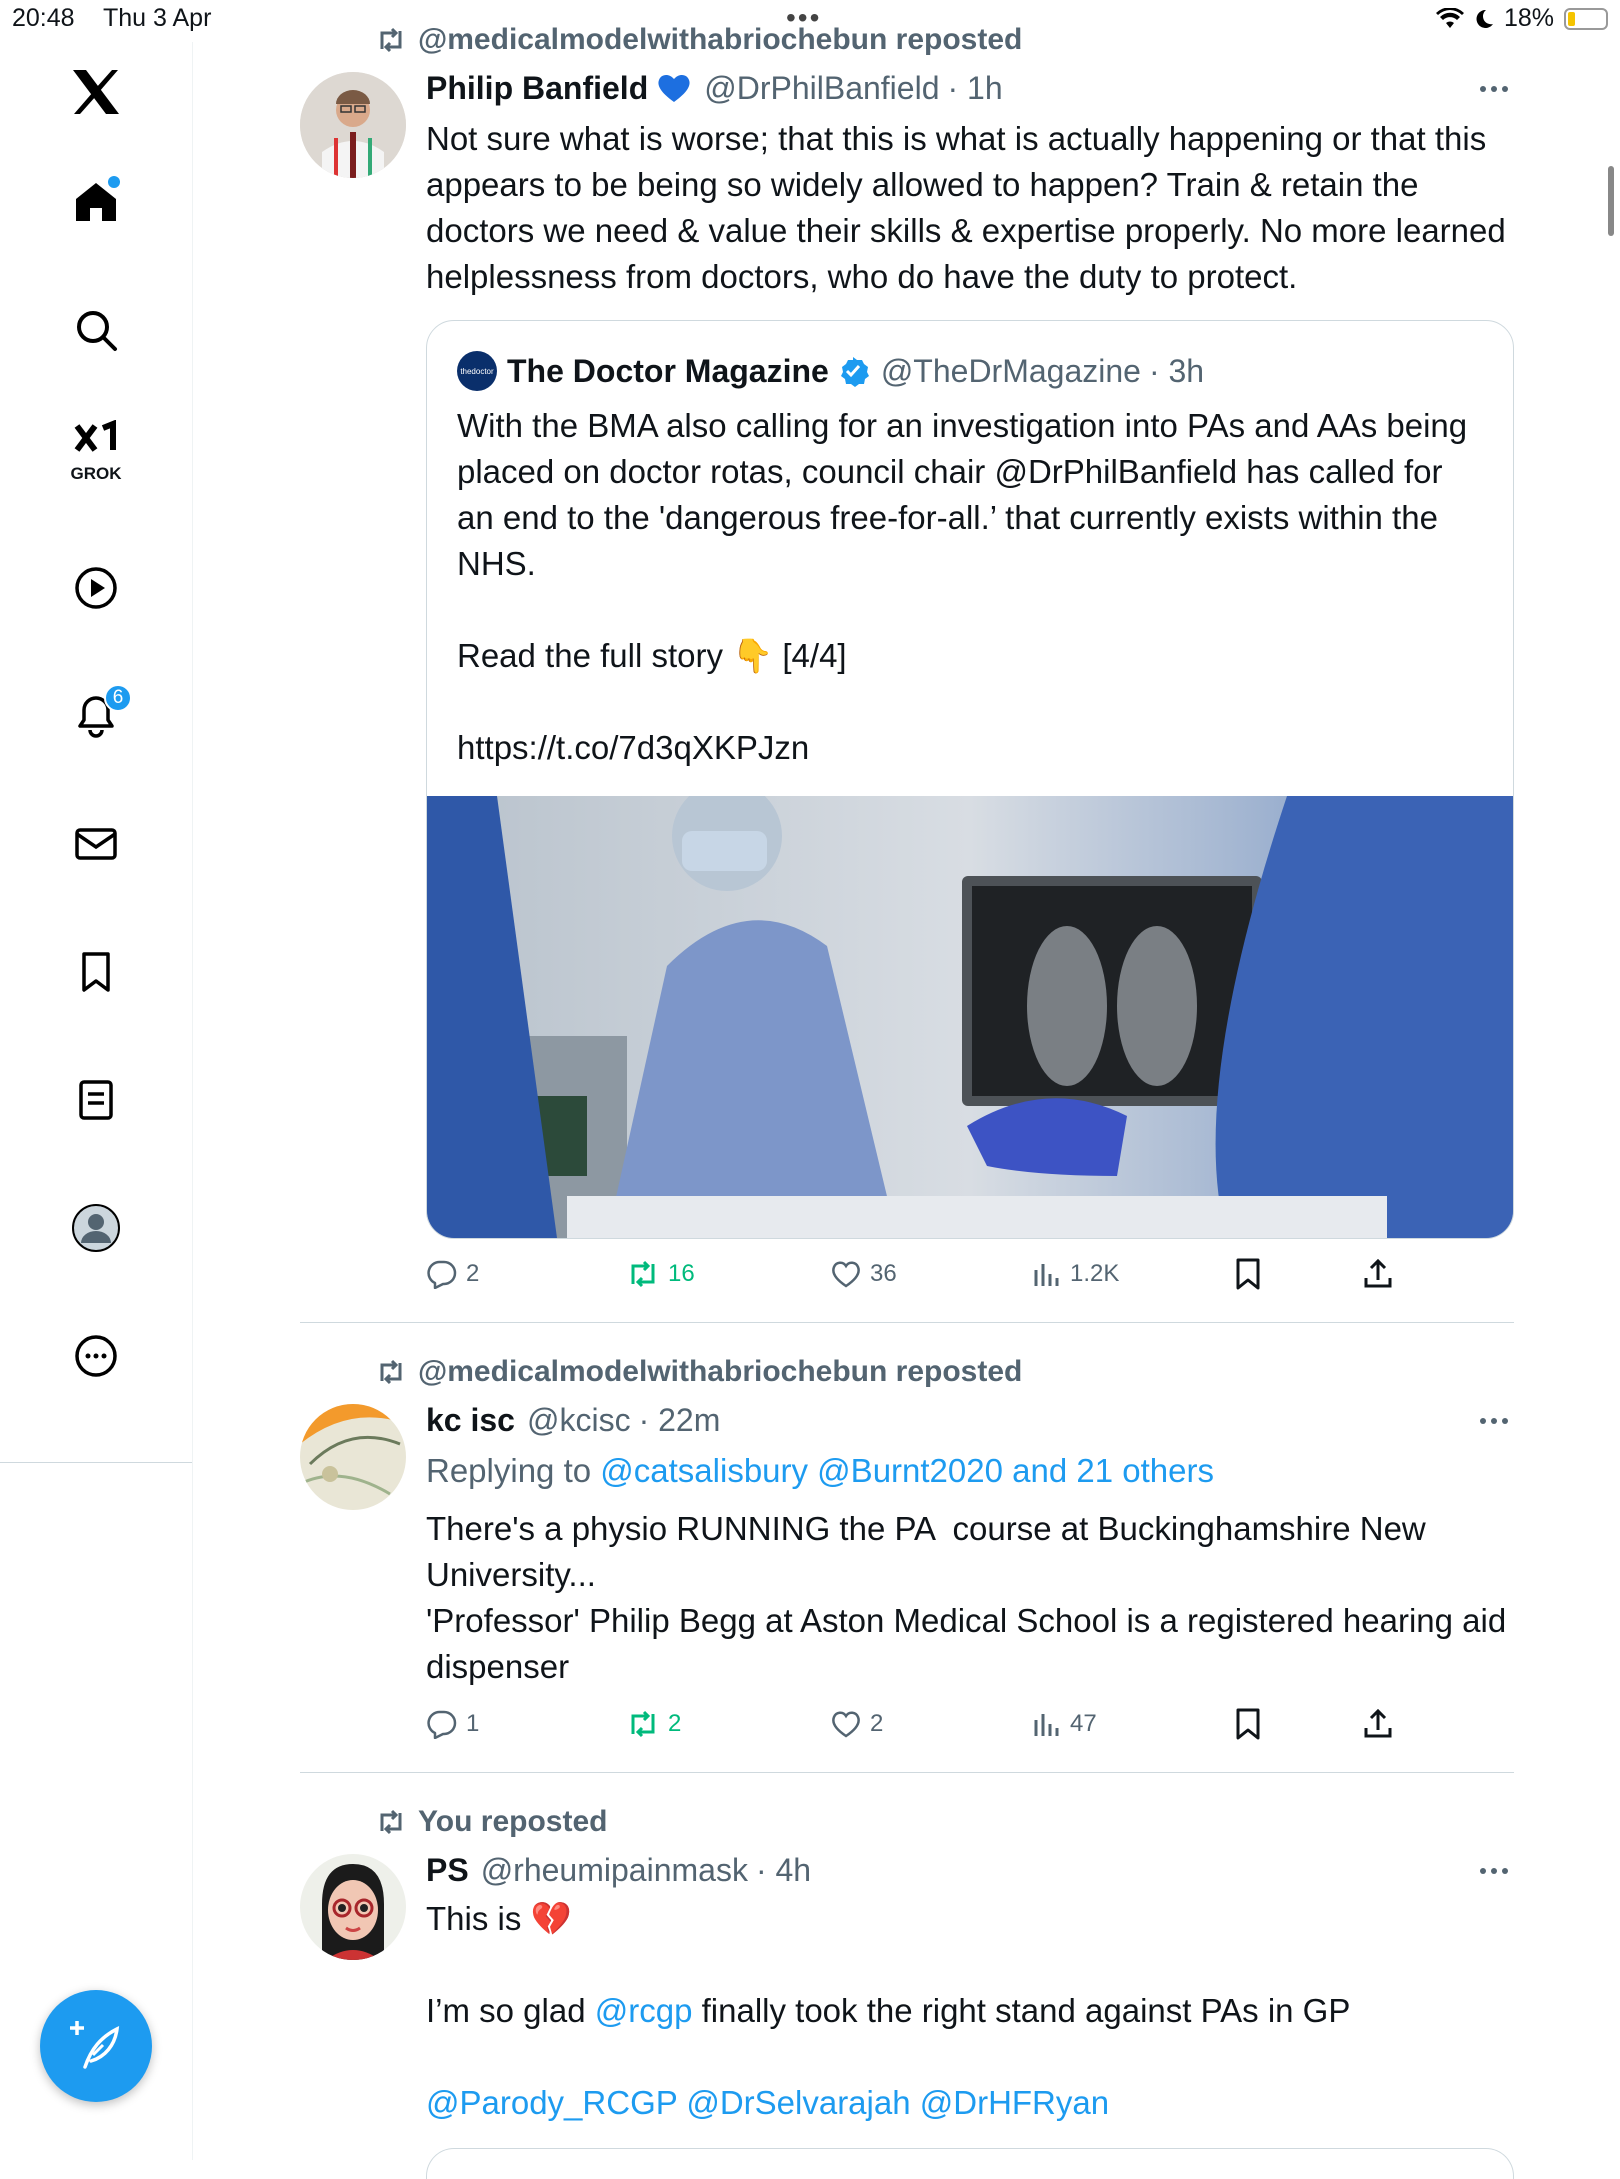 This screenshot has width=1620, height=2179. What do you see at coordinates (477, 371) in the screenshot?
I see `quote-avatar: thedoctor` at bounding box center [477, 371].